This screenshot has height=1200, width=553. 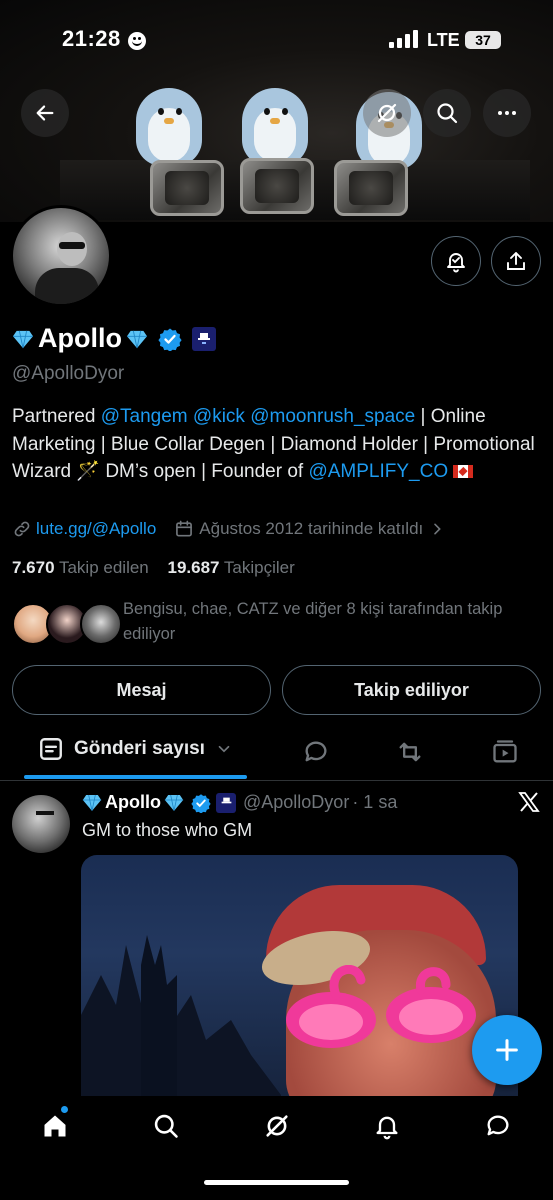 What do you see at coordinates (437, 529) in the screenshot?
I see `chevron-right-icon` at bounding box center [437, 529].